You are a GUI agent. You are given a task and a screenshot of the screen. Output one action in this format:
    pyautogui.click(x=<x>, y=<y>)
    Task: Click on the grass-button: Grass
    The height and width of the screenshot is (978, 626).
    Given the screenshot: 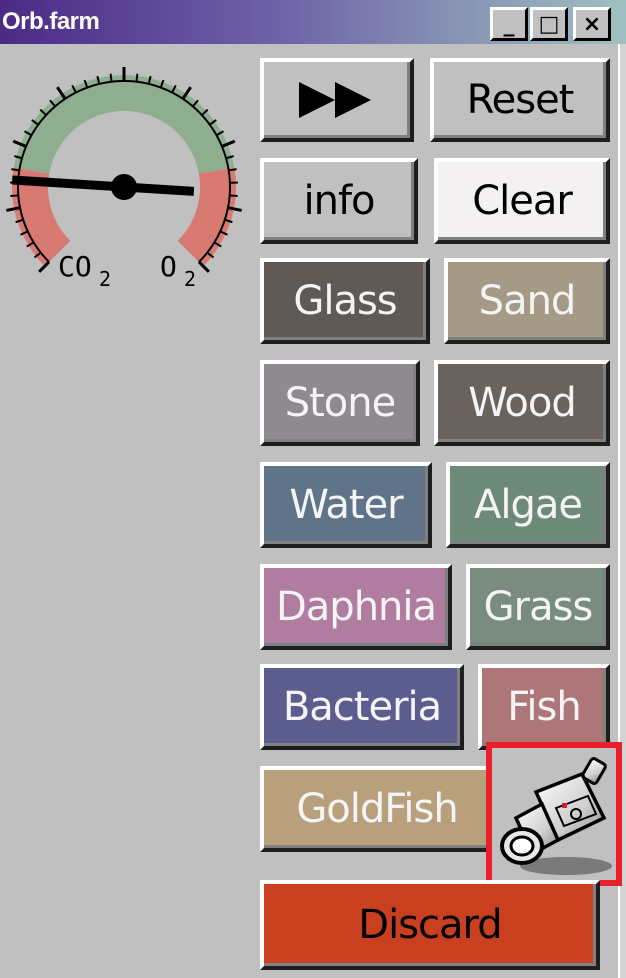 What is the action you would take?
    pyautogui.click(x=538, y=607)
    